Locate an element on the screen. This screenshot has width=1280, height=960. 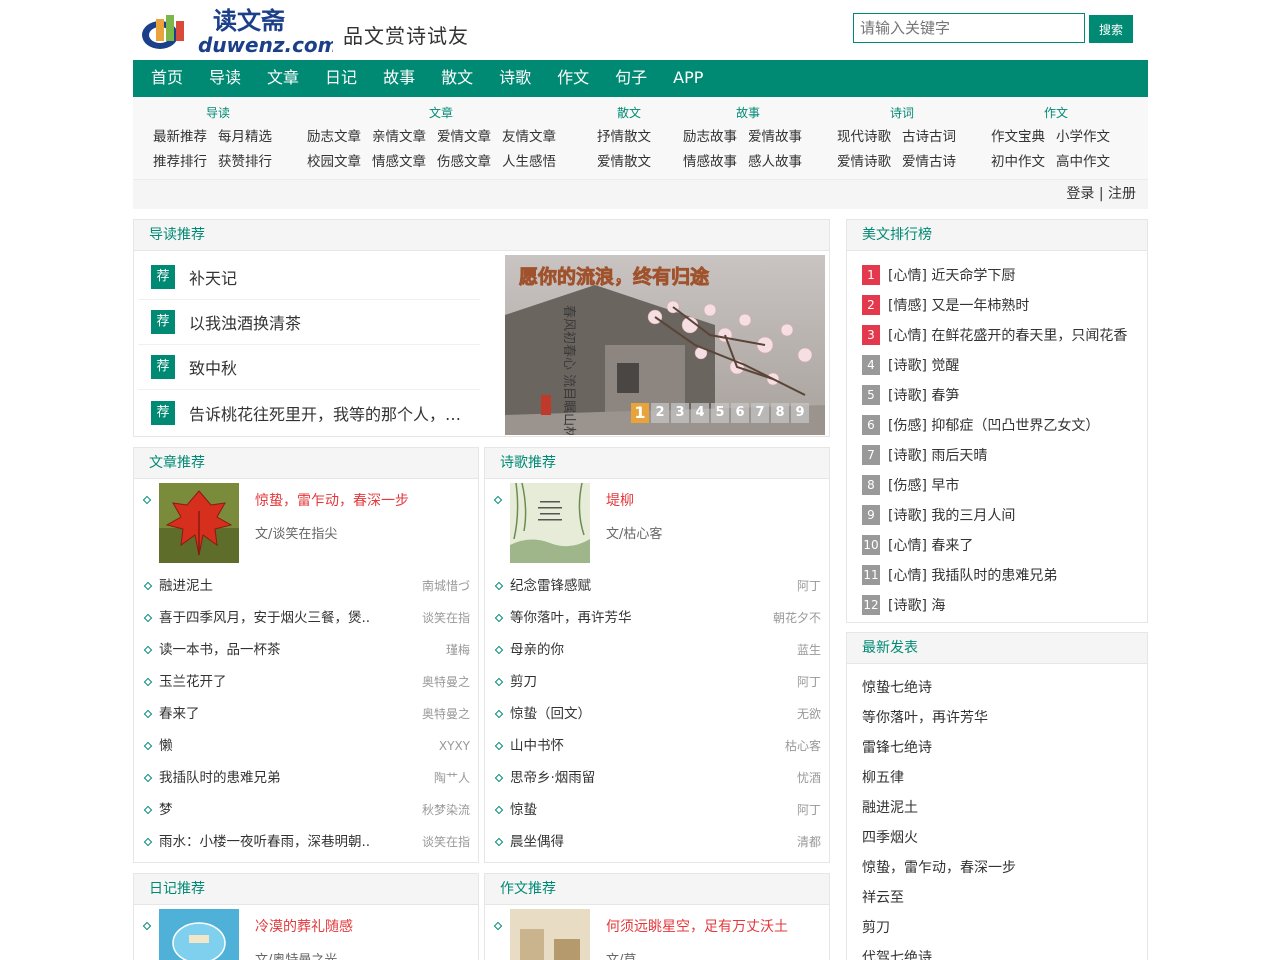
rank-title: 海 is located at coordinates (938, 605).